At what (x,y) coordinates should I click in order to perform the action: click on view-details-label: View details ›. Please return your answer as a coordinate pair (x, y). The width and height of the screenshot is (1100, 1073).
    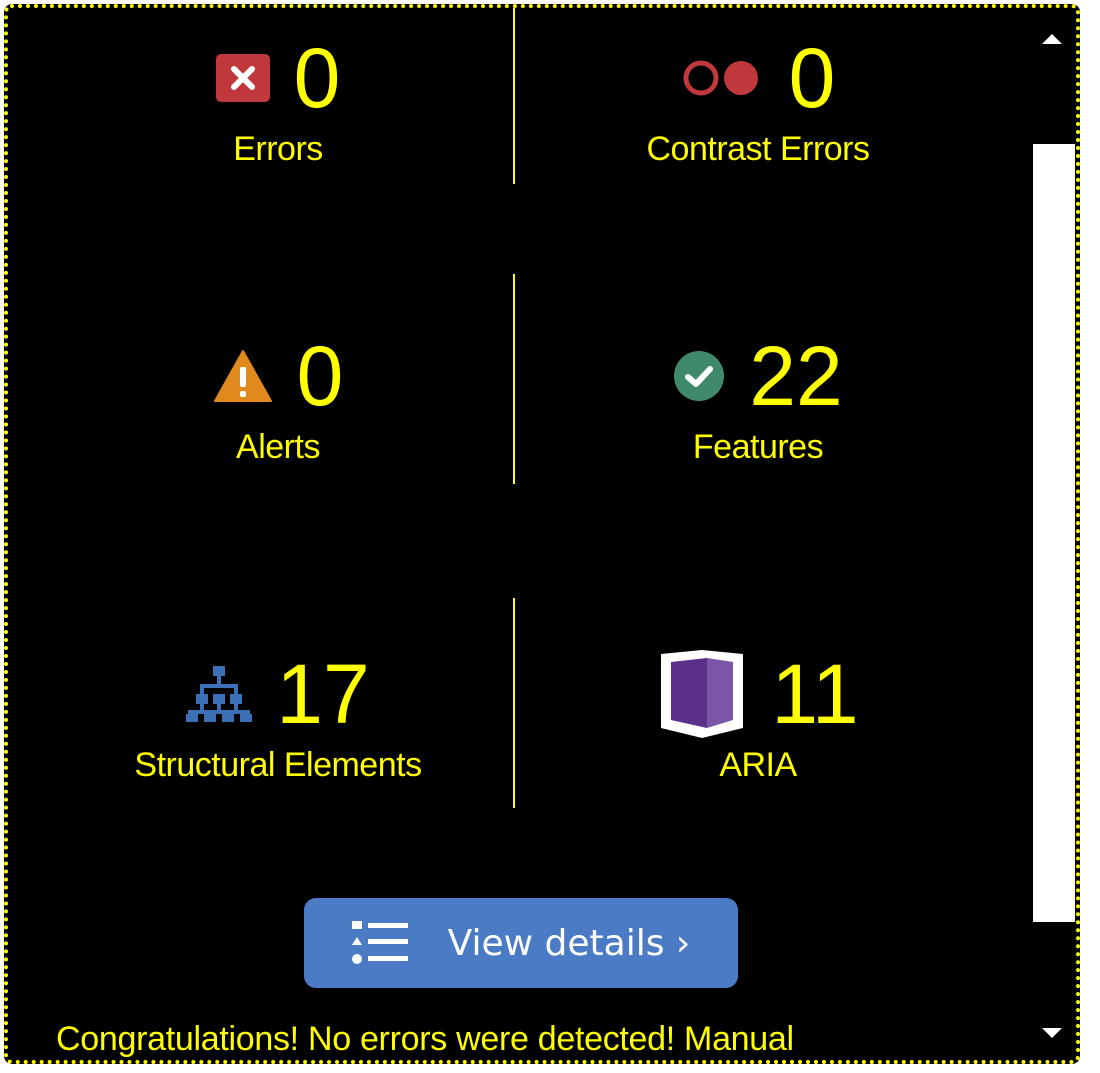
    Looking at the image, I should click on (569, 943).